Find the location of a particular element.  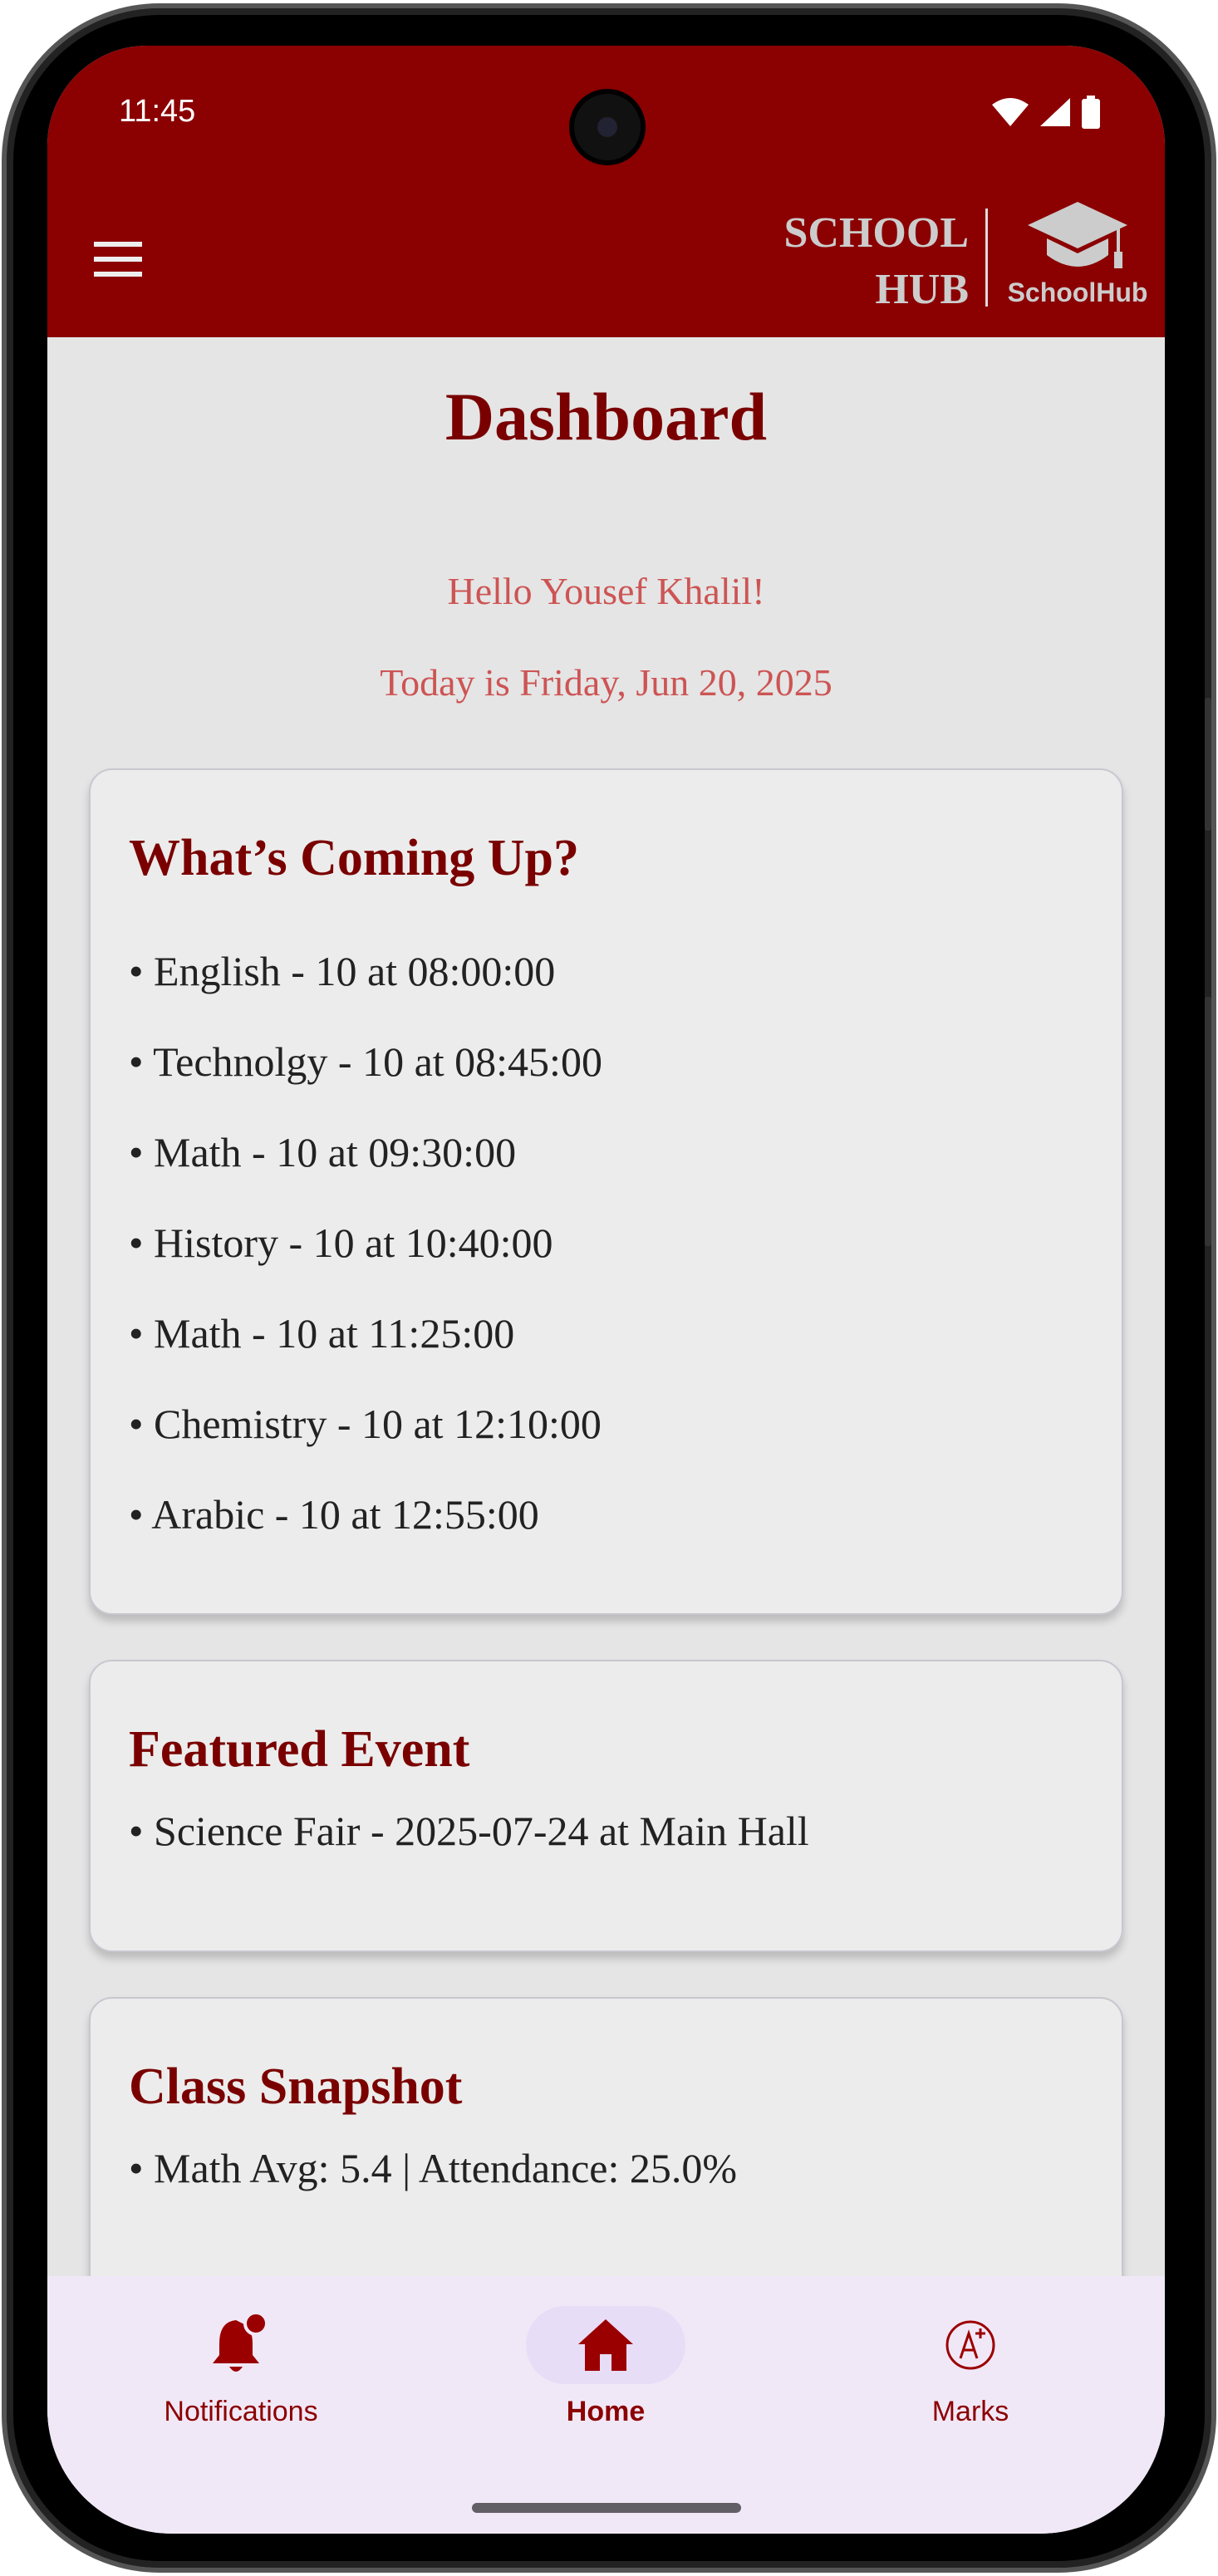

nav-home: Home is located at coordinates (605, 2367).